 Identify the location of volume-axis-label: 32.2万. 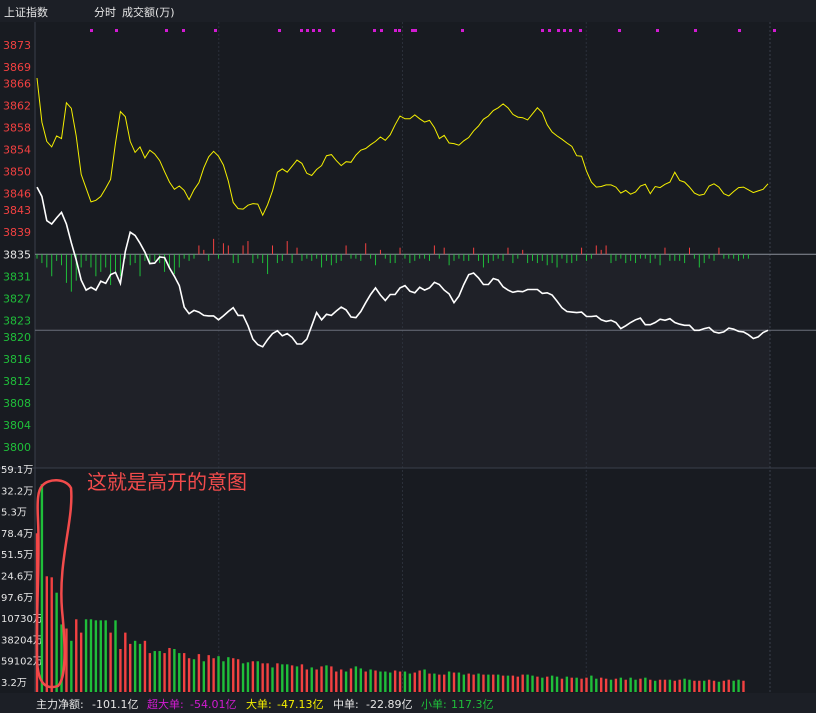
(17, 491).